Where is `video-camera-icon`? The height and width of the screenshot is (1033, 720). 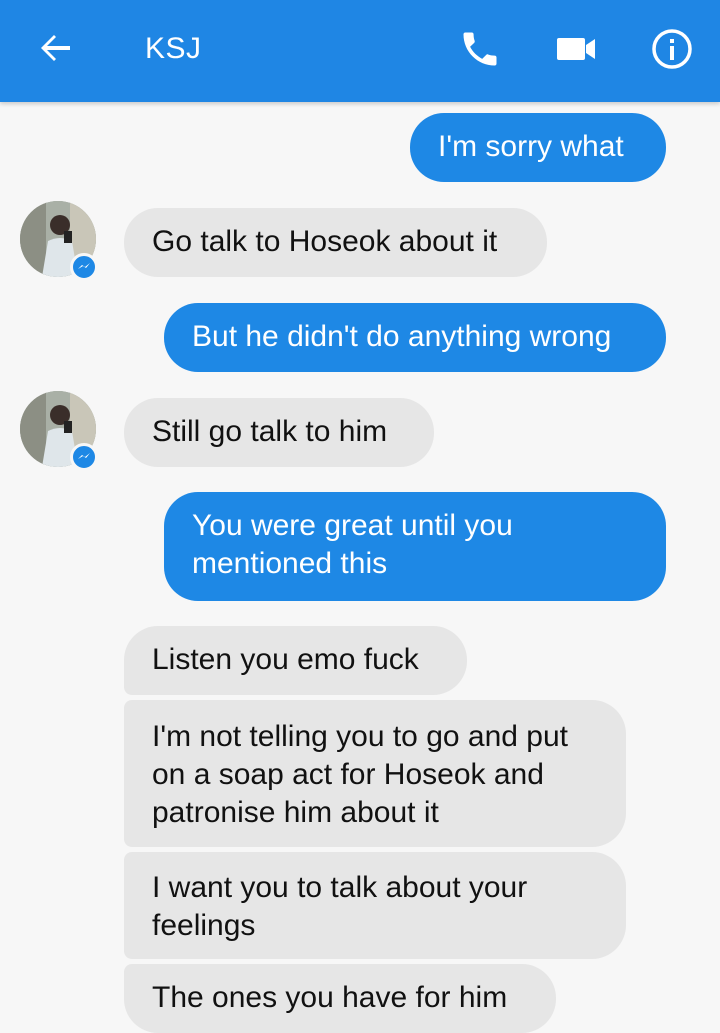
video-camera-icon is located at coordinates (577, 49).